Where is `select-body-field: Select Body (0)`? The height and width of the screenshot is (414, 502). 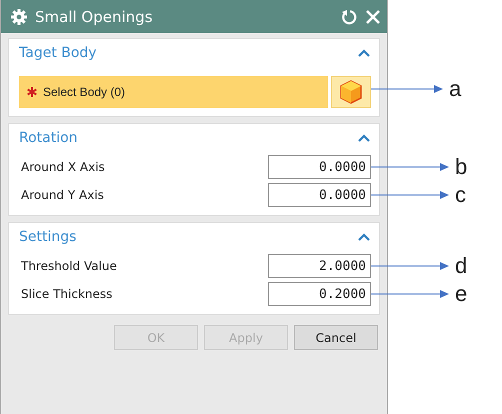 select-body-field: Select Body (0) is located at coordinates (173, 92).